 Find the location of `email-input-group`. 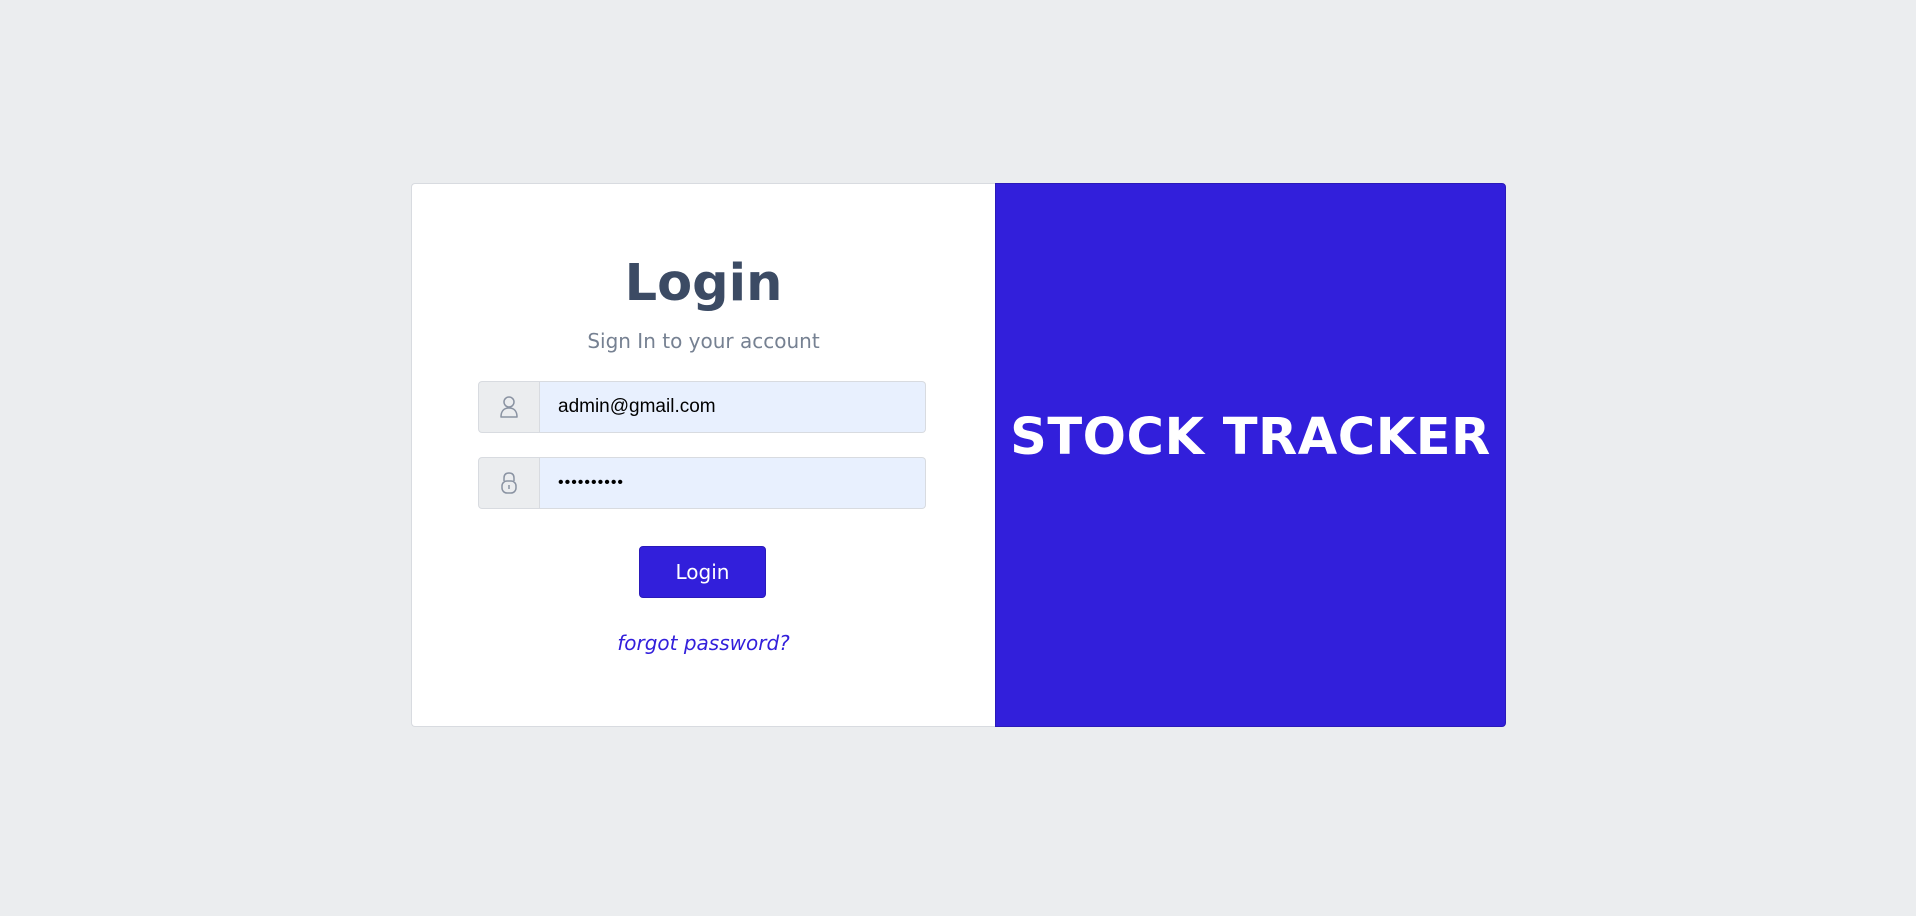

email-input-group is located at coordinates (702, 407).